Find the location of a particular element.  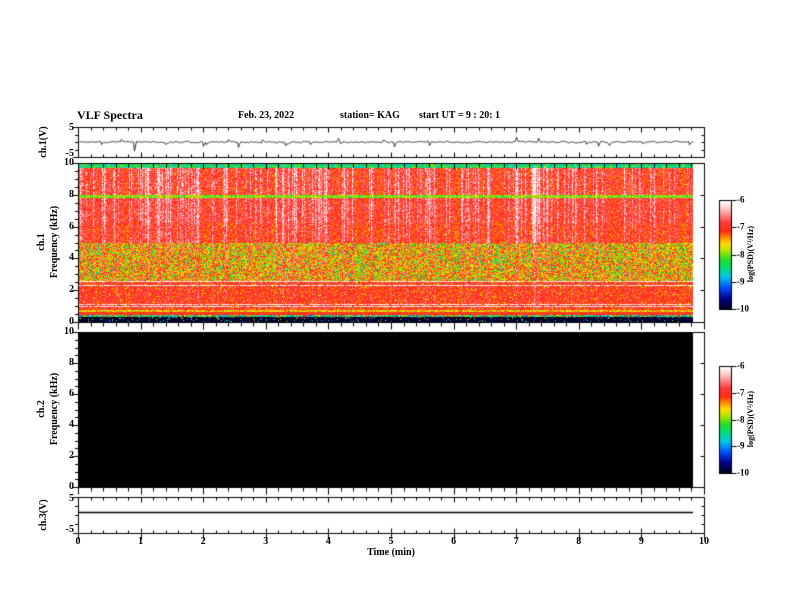

colorbar1-tick-label: -8 is located at coordinates (741, 254).